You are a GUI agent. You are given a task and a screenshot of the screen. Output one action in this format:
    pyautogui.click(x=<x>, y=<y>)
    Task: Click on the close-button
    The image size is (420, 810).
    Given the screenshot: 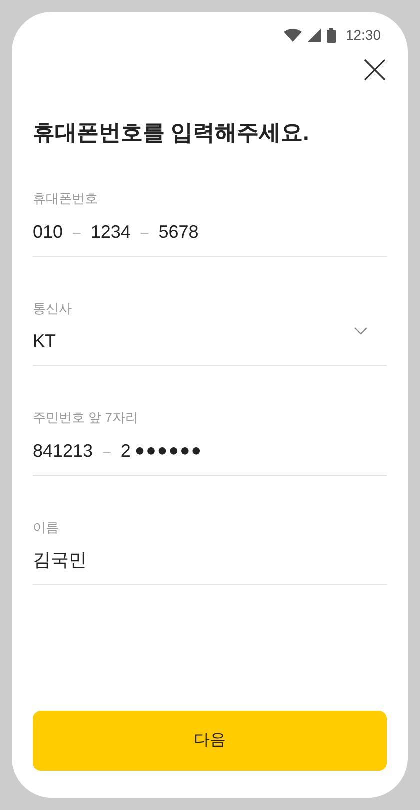 What is the action you would take?
    pyautogui.click(x=375, y=70)
    